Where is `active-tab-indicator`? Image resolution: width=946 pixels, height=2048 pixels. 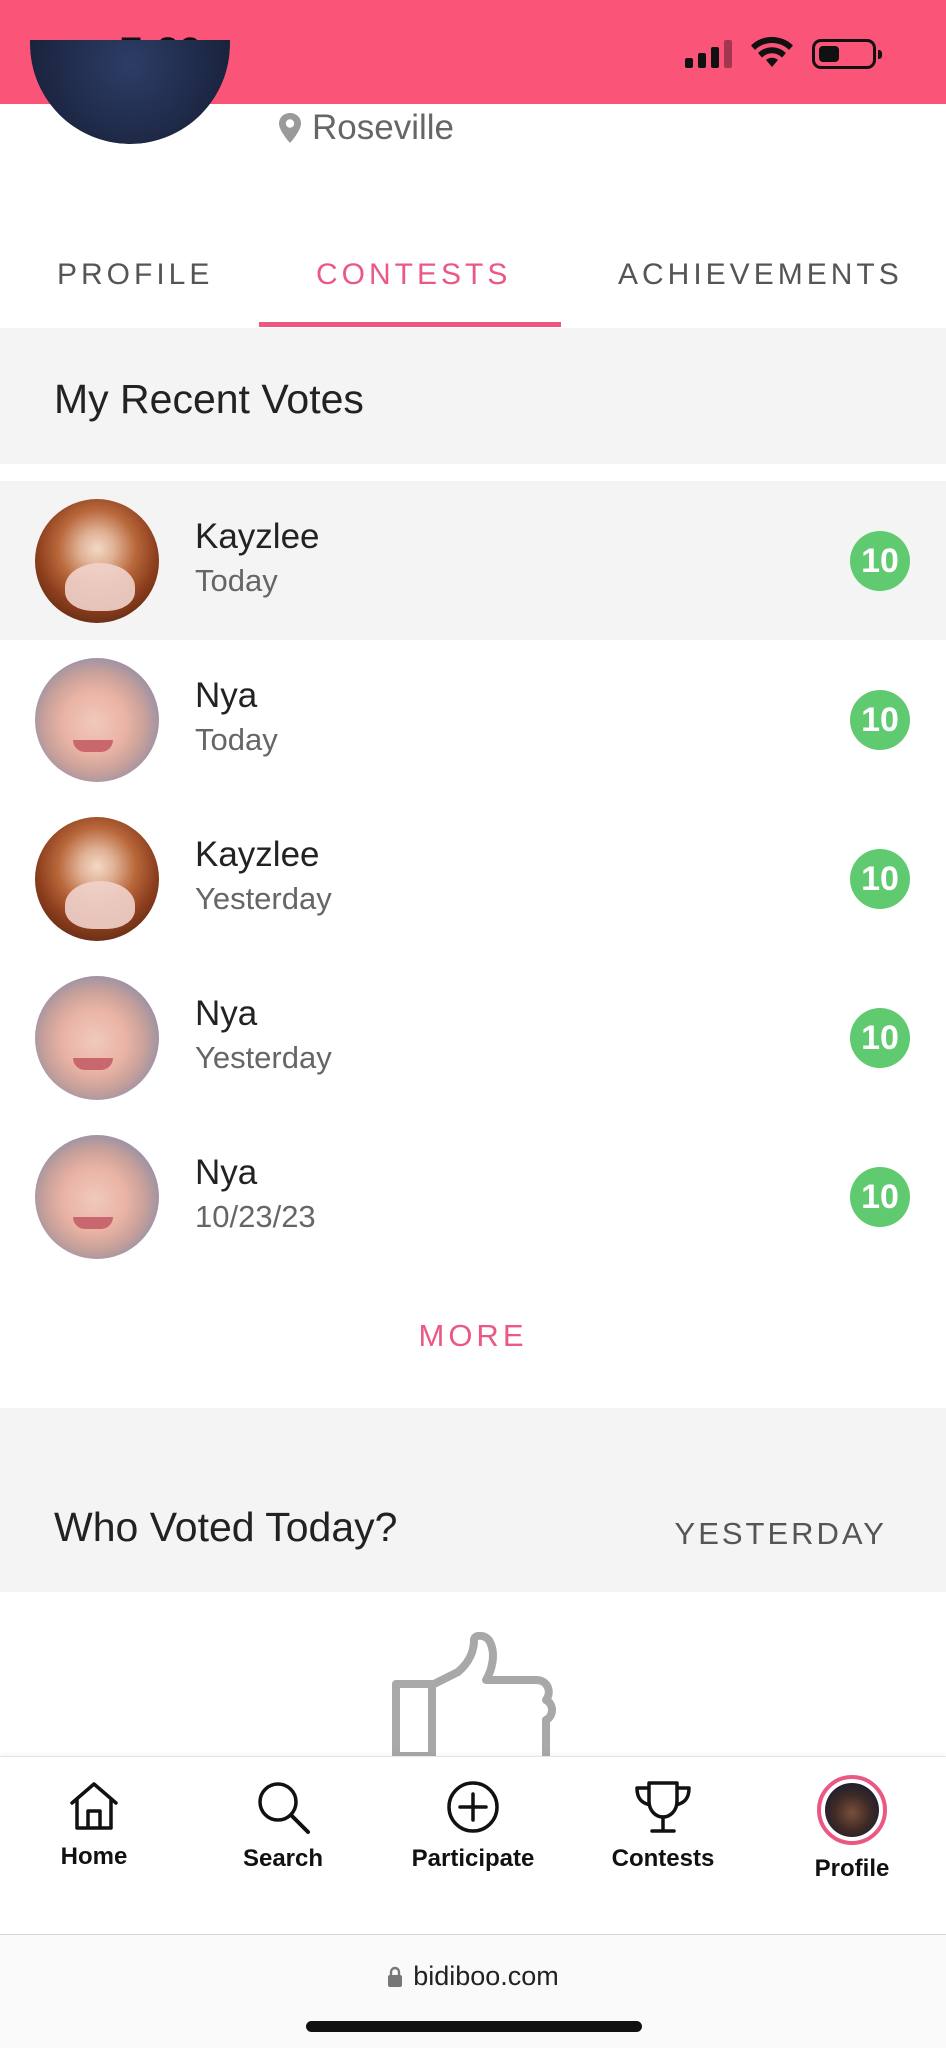 active-tab-indicator is located at coordinates (410, 324).